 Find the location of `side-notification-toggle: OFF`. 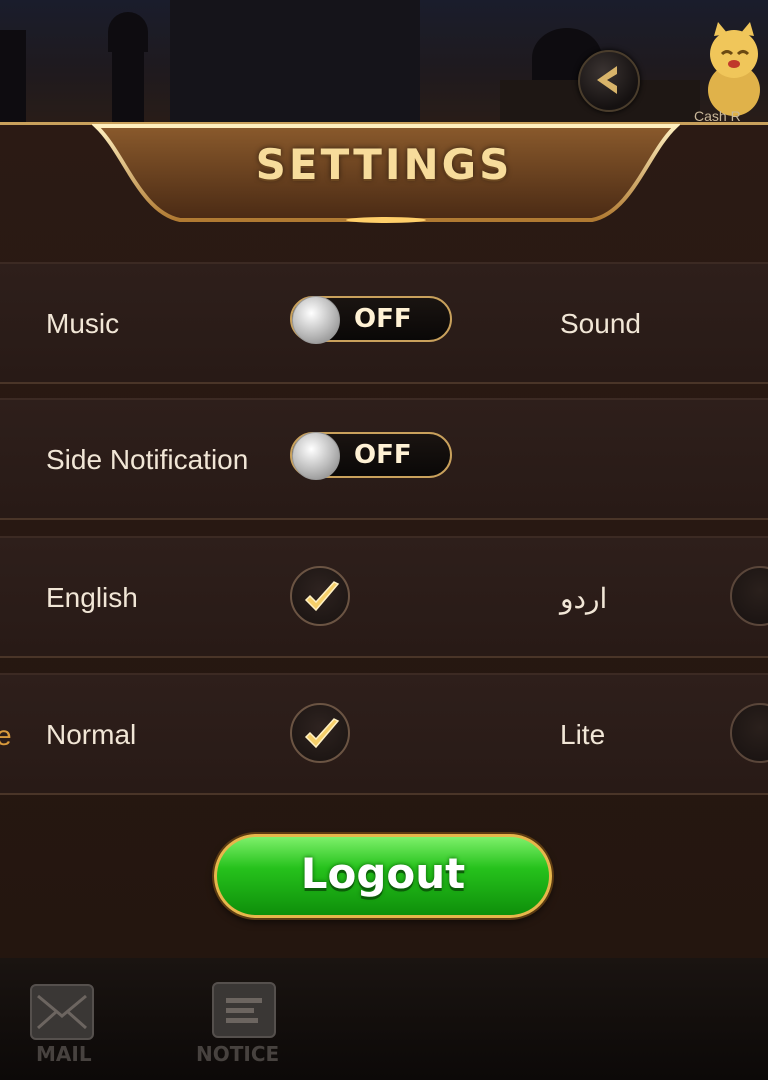

side-notification-toggle: OFF is located at coordinates (371, 456).